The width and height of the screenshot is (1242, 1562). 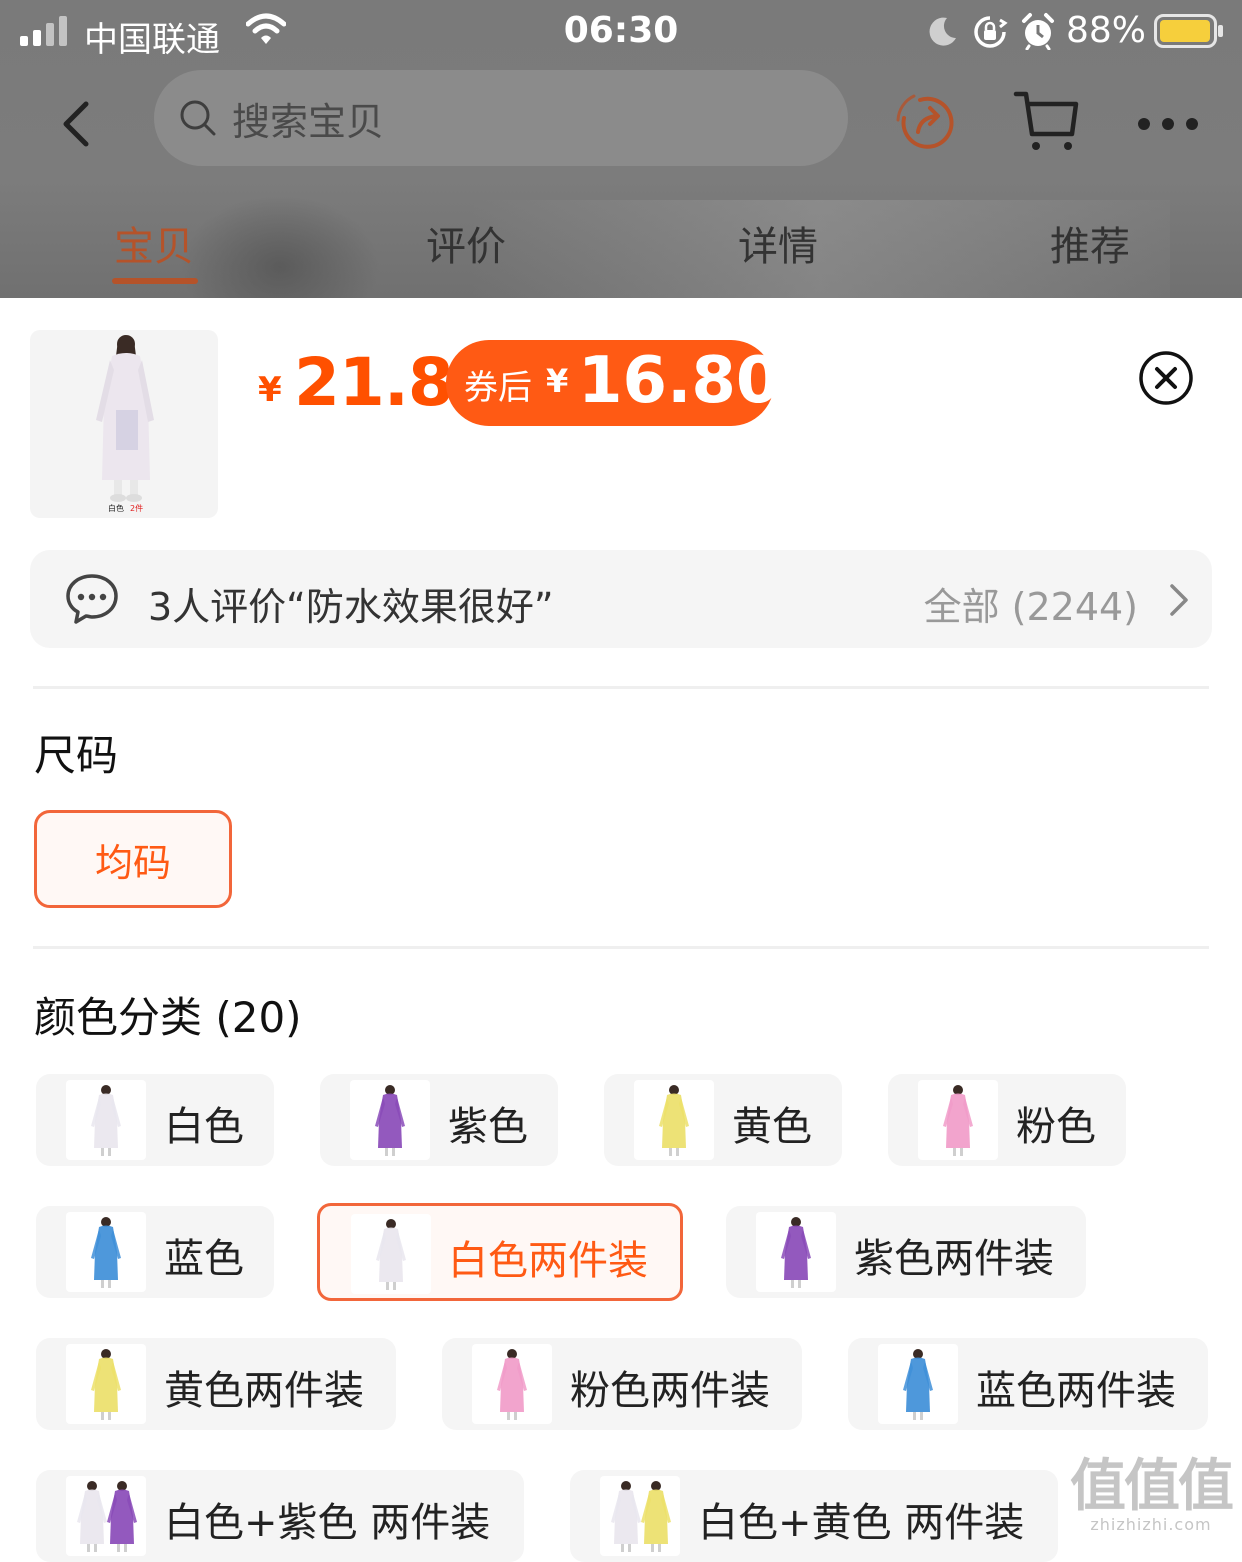 What do you see at coordinates (1166, 378) in the screenshot?
I see `close-icon` at bounding box center [1166, 378].